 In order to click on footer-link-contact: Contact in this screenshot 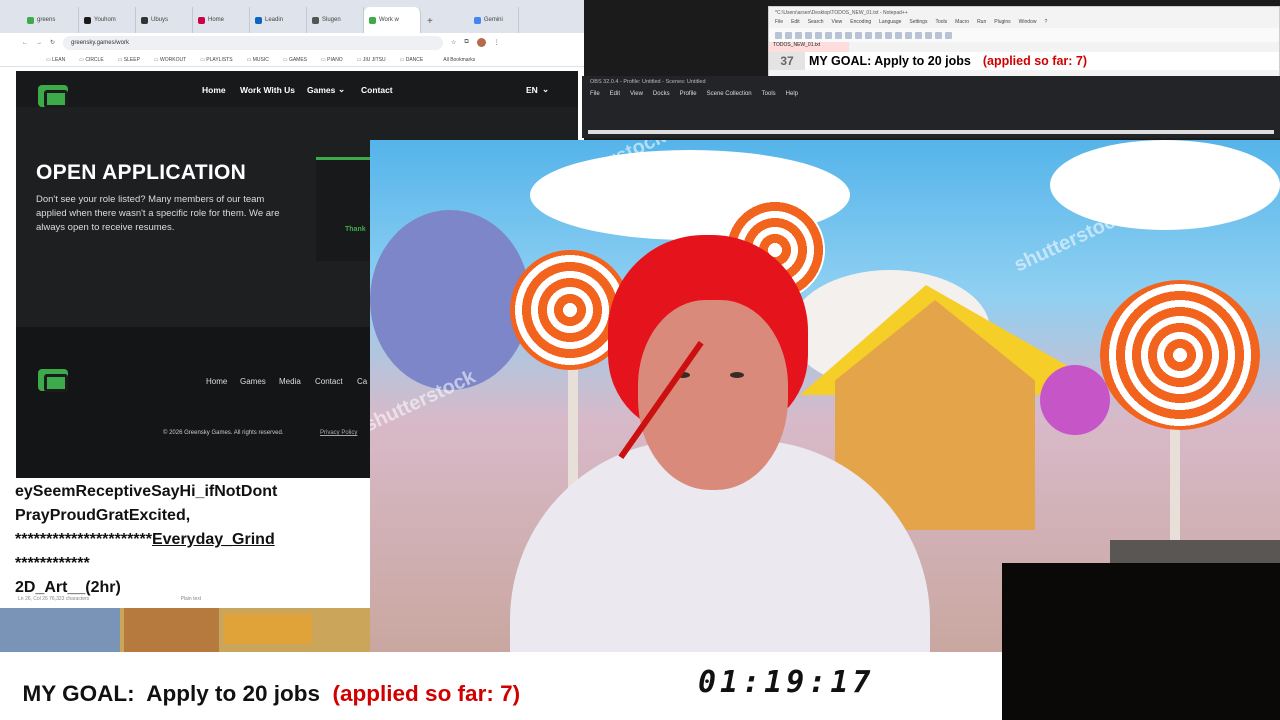, I will do `click(329, 381)`.